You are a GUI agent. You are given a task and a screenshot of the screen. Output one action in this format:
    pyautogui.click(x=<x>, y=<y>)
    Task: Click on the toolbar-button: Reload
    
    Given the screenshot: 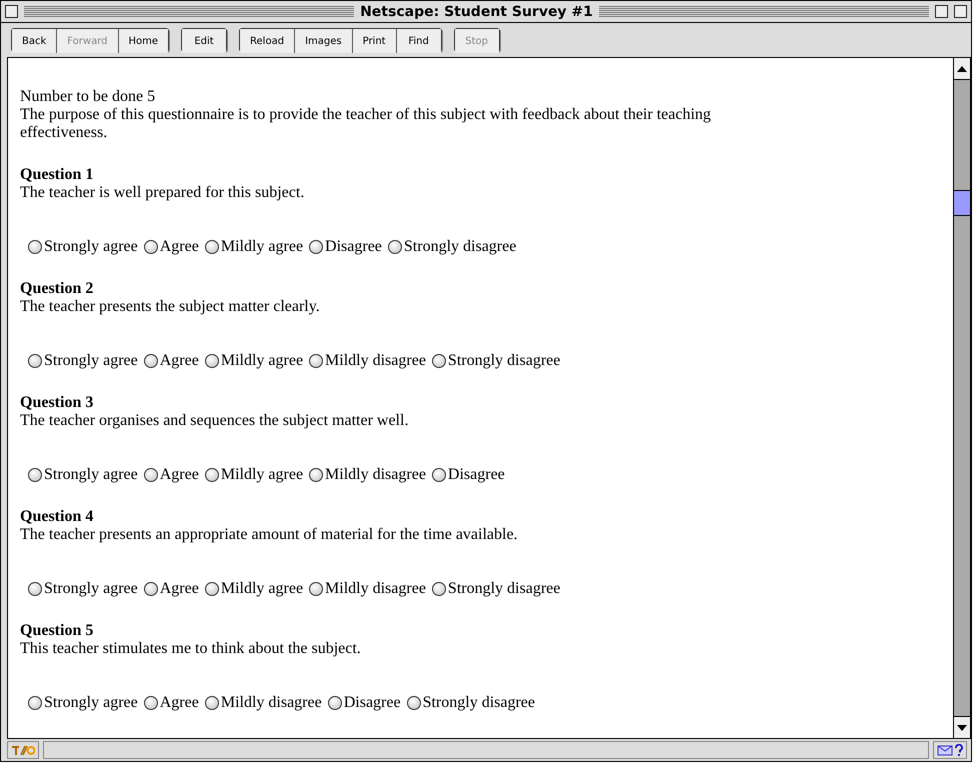 What is the action you would take?
    pyautogui.click(x=268, y=41)
    